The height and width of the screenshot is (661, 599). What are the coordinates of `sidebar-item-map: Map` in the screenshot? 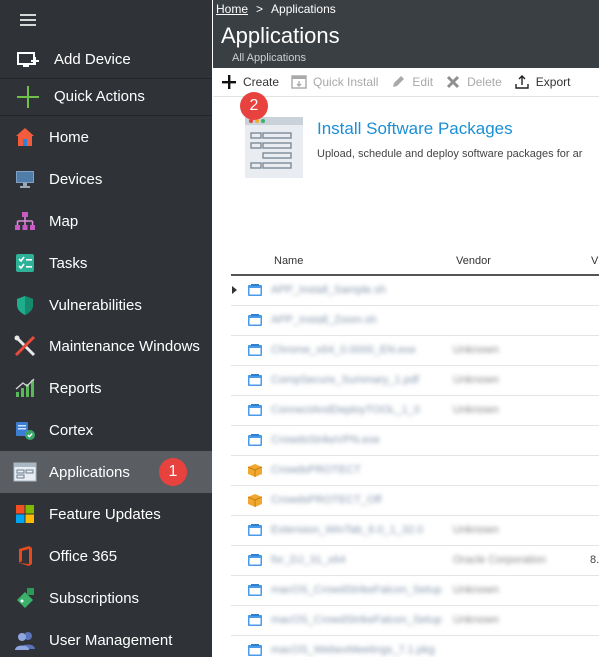 It's located at (106, 221).